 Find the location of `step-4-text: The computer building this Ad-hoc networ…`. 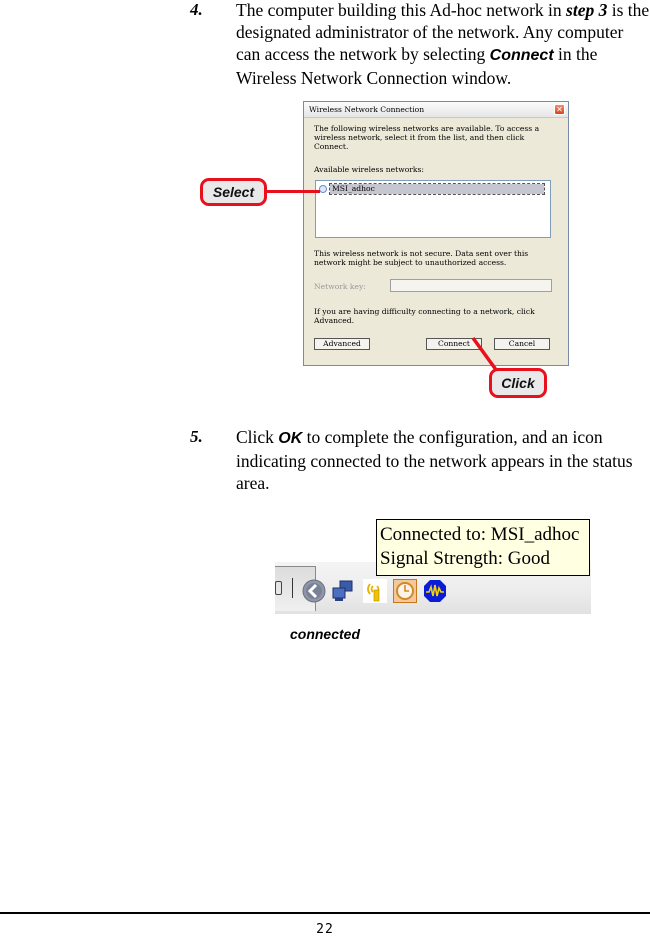

step-4-text: The computer building this Ad-hoc networ… is located at coordinates (443, 44).